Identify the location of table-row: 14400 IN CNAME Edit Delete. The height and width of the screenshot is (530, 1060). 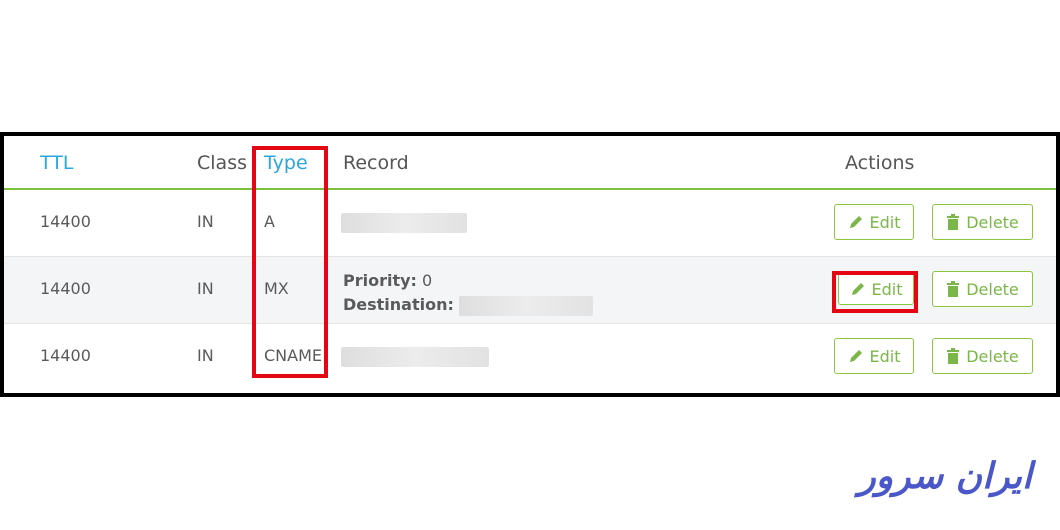
(530, 357).